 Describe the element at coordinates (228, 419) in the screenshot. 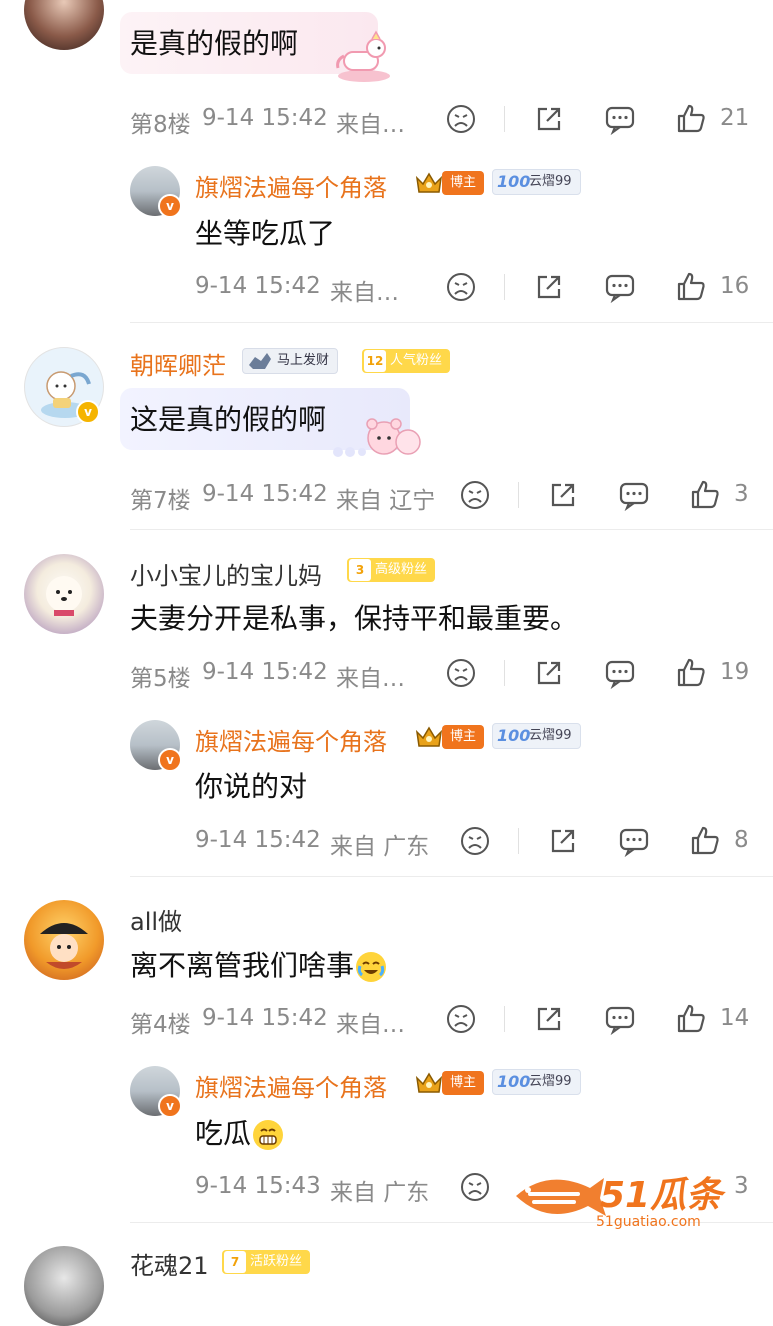

I see `comment-text: 这是真的假的啊` at that location.